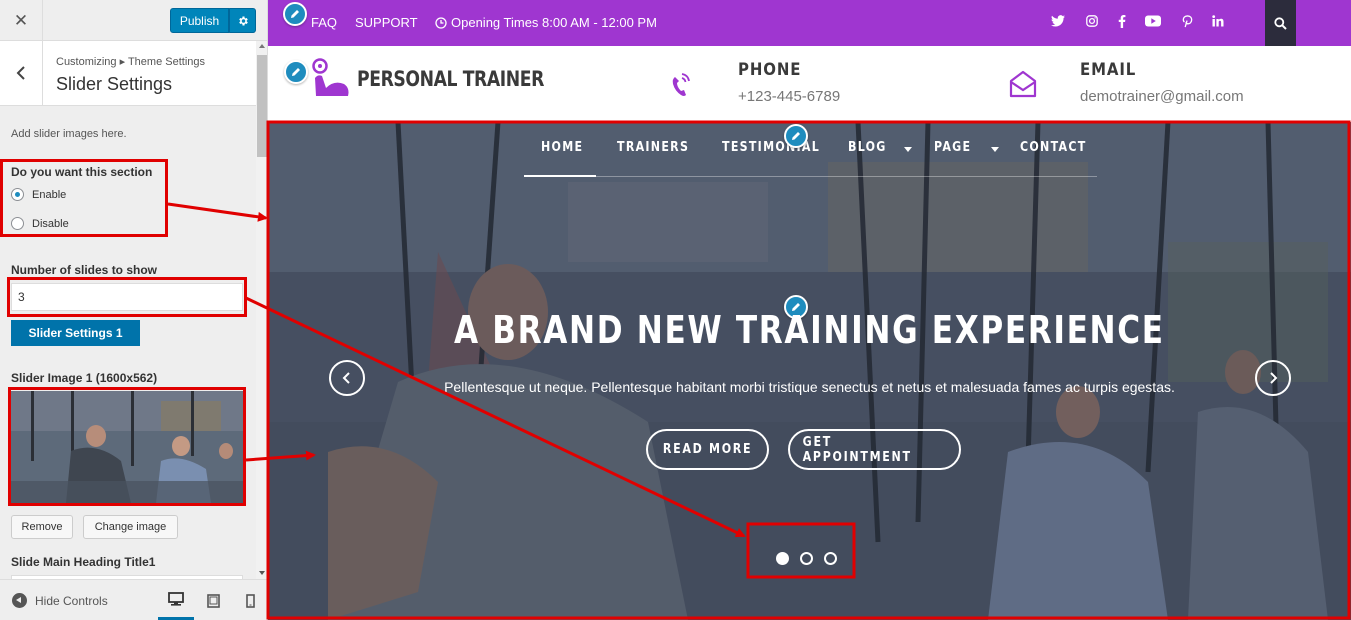 Image resolution: width=1351 pixels, height=620 pixels. What do you see at coordinates (130, 62) in the screenshot?
I see `breadcrumb: Customizing ▸ Theme Settings` at bounding box center [130, 62].